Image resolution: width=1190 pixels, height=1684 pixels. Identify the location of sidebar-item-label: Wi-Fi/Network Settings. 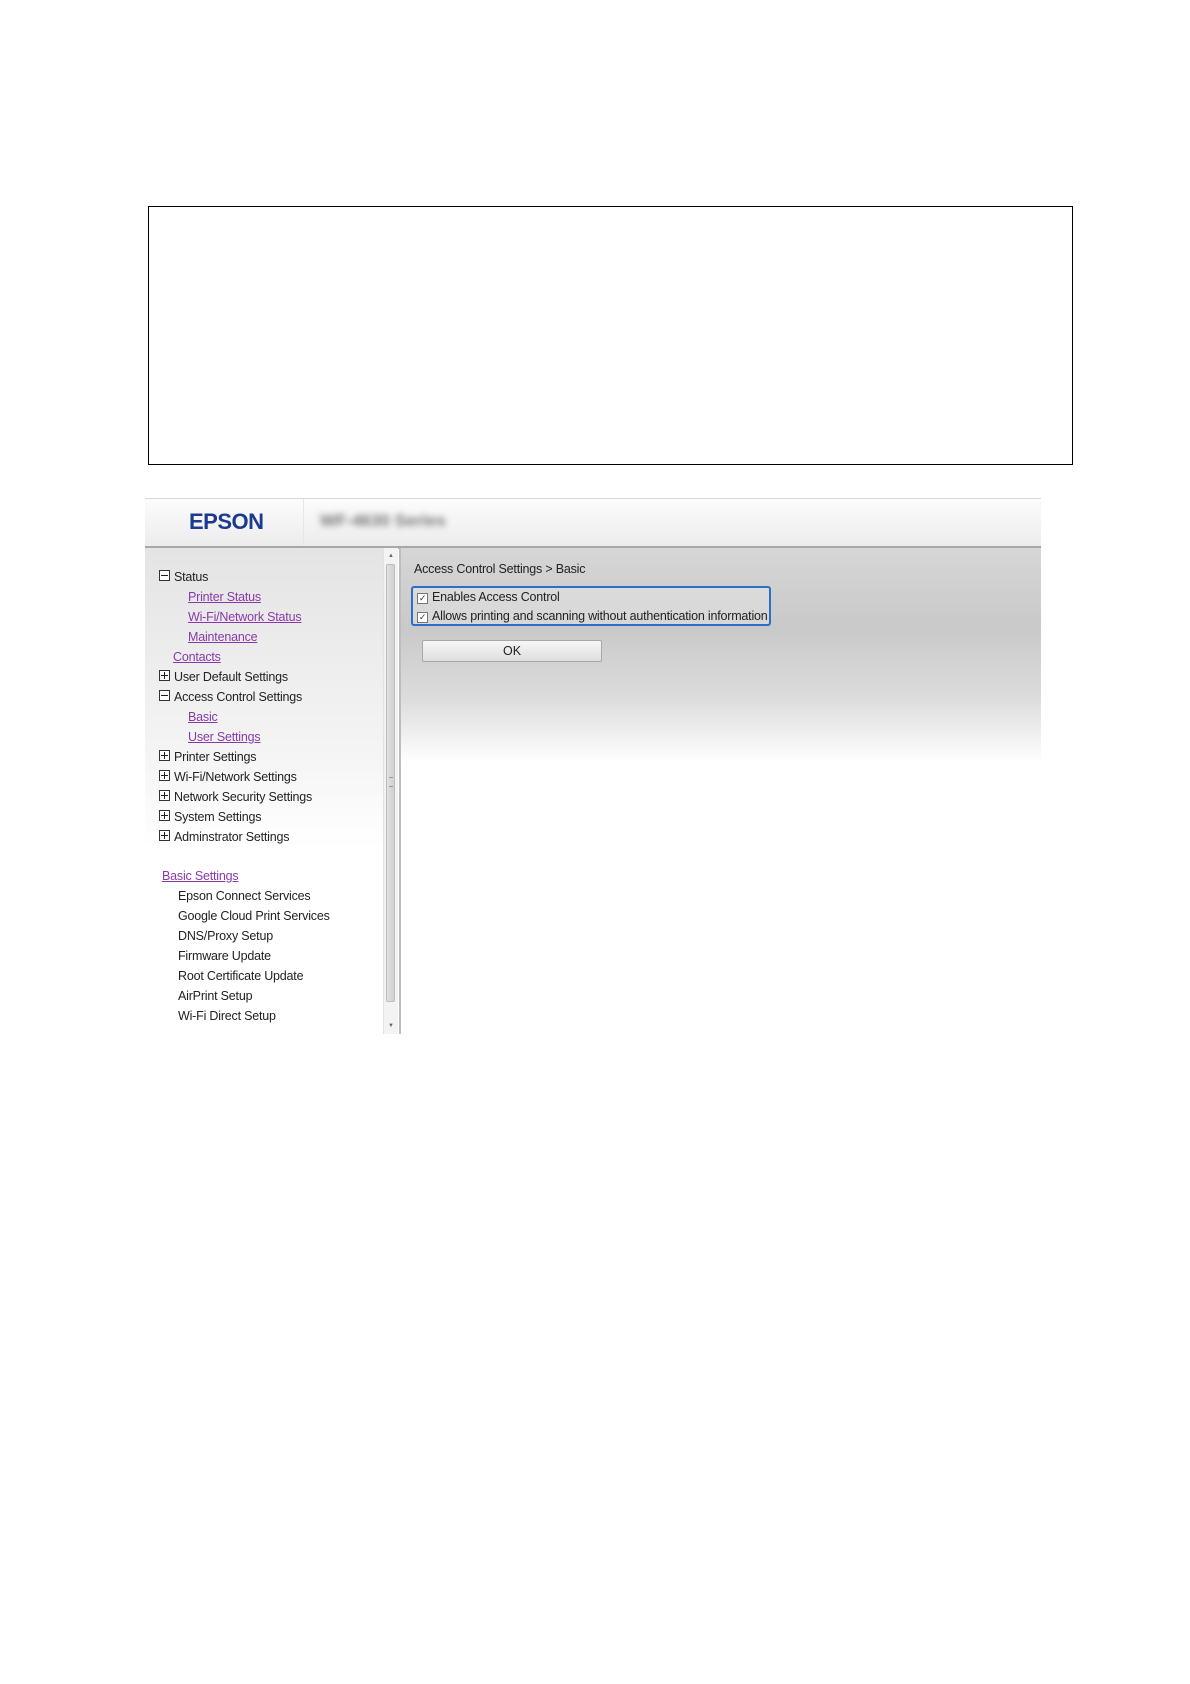
(235, 777).